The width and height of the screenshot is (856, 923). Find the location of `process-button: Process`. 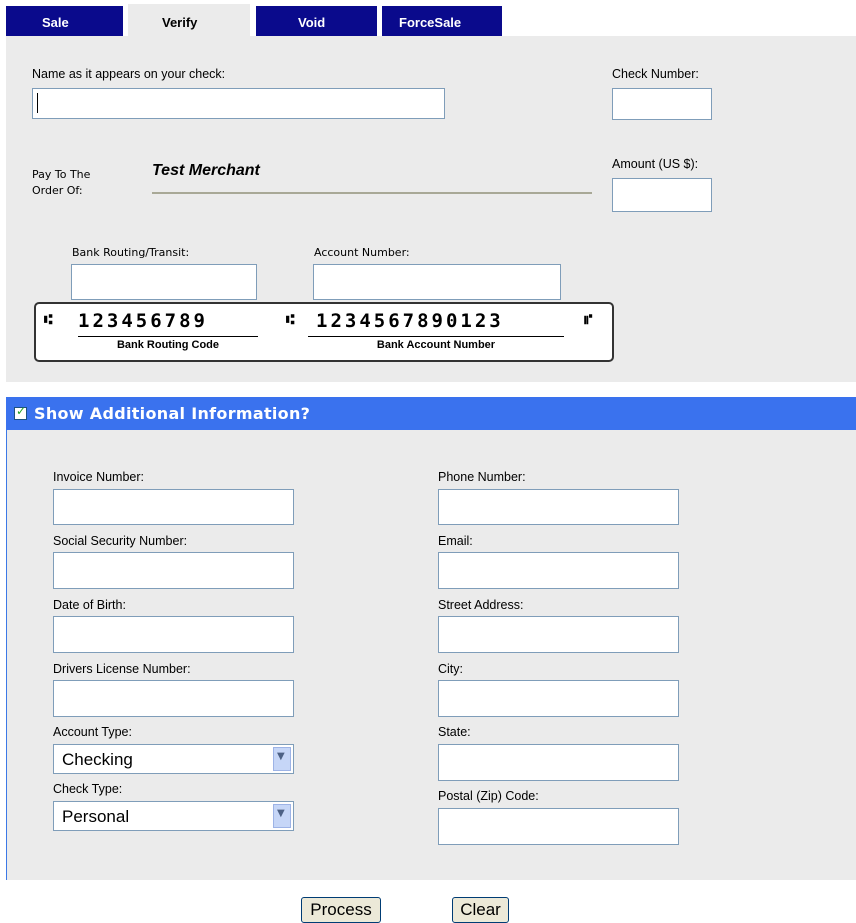

process-button: Process is located at coordinates (341, 910).